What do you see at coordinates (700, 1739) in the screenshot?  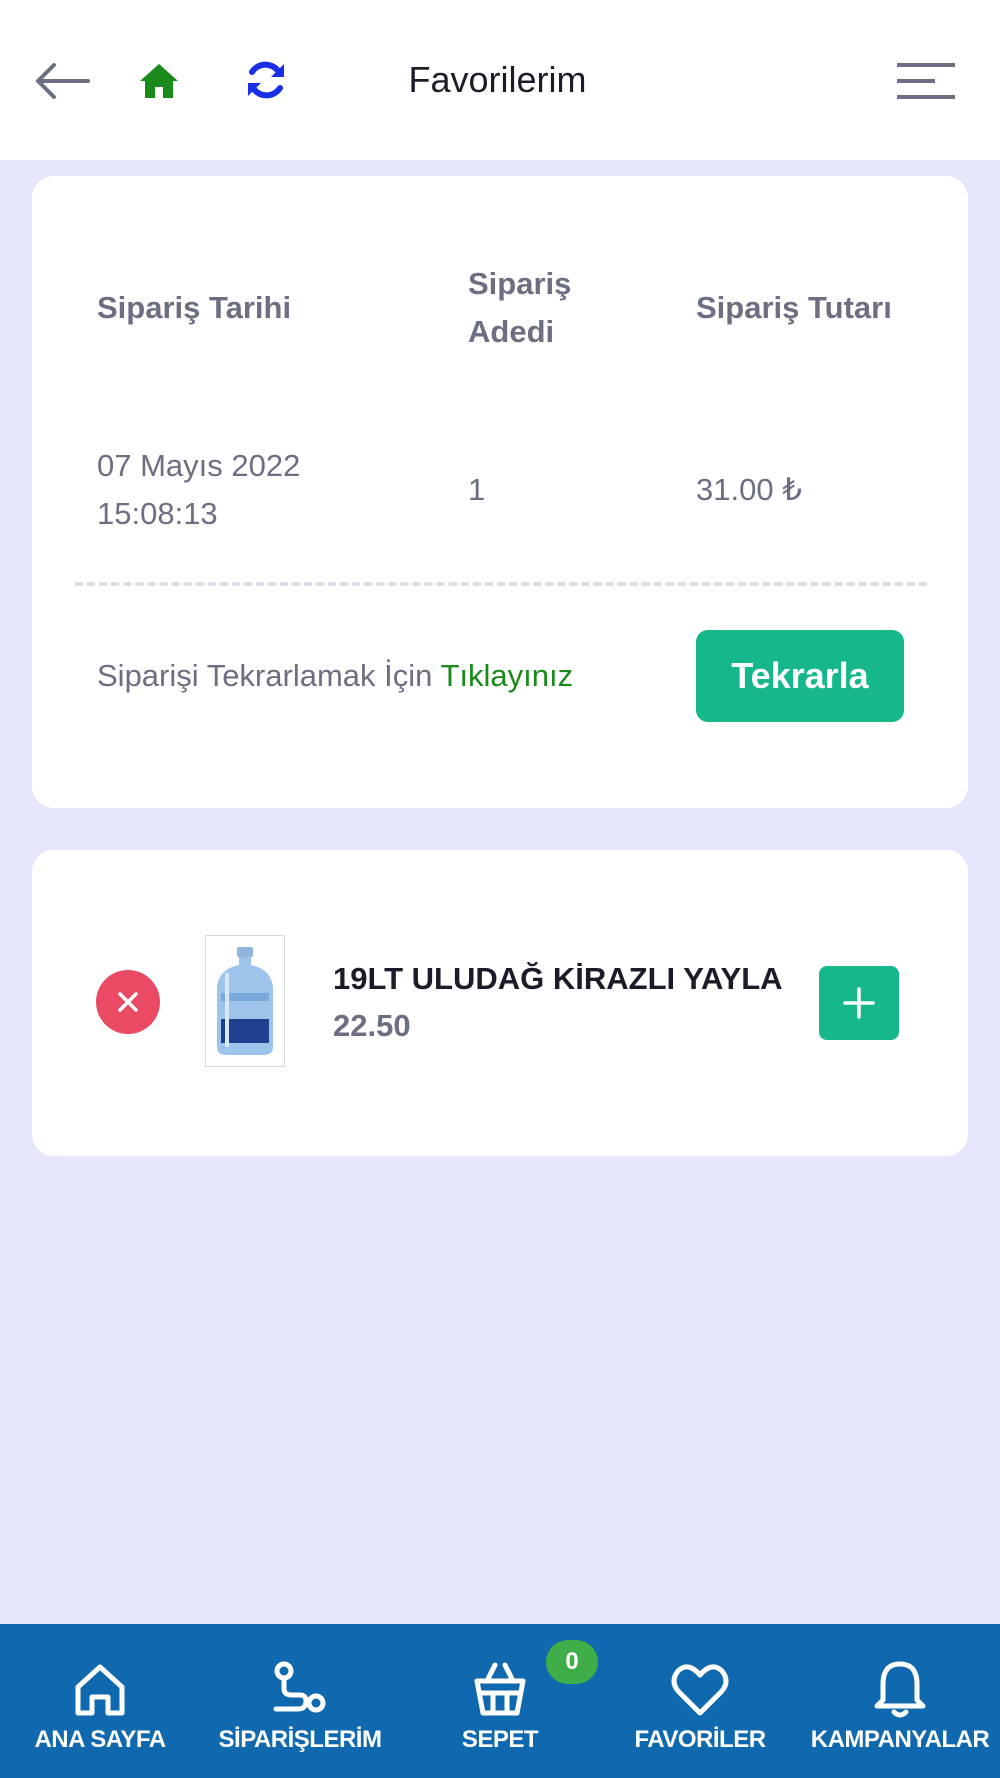 I see `nav-label-favorites: FAVORİLER` at bounding box center [700, 1739].